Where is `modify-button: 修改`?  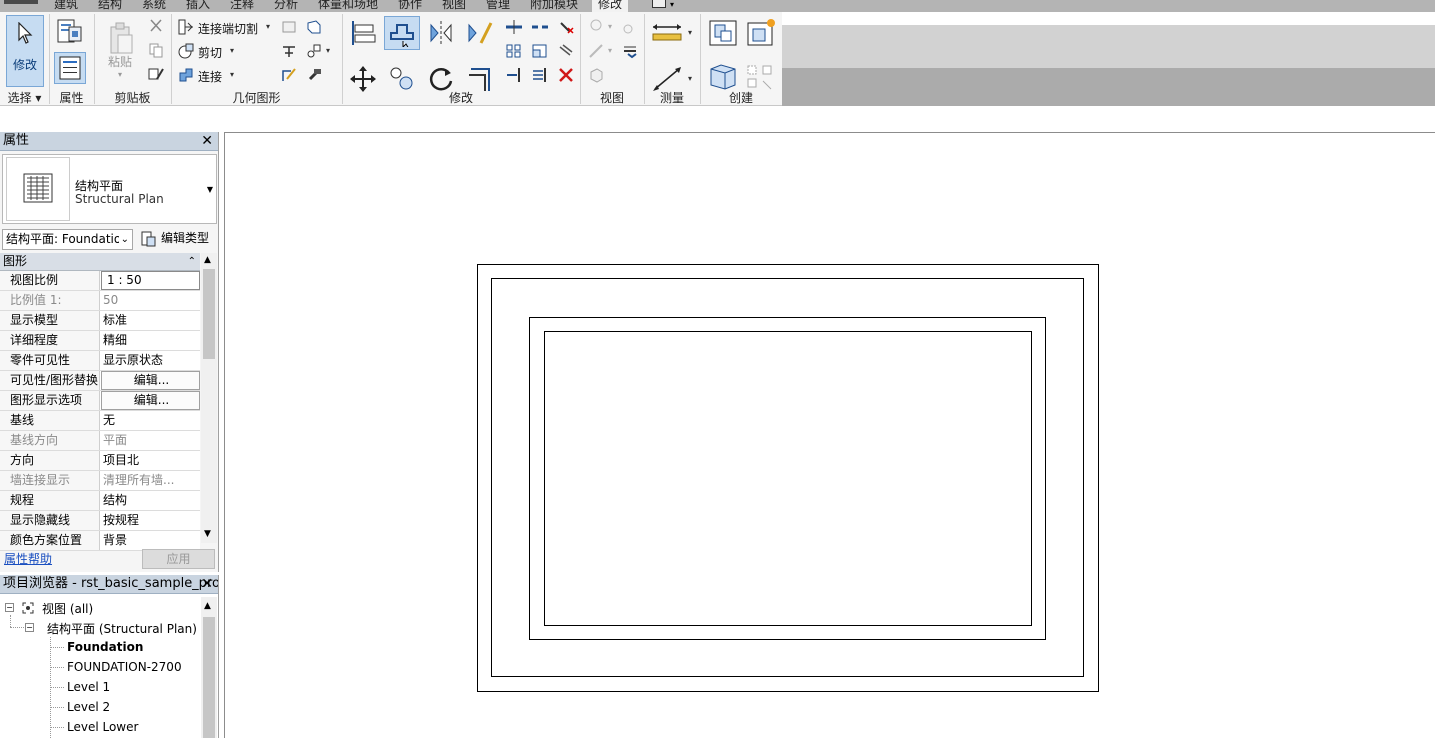 modify-button: 修改 is located at coordinates (25, 51).